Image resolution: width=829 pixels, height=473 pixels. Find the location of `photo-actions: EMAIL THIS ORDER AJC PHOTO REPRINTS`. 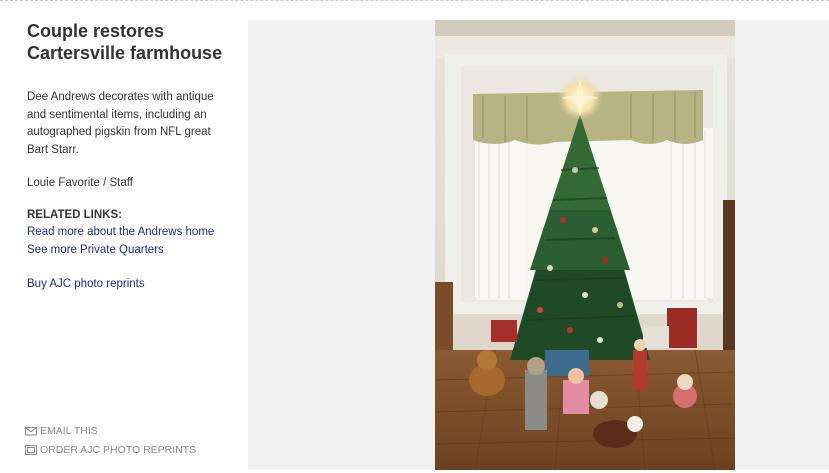

photo-actions: EMAIL THIS ORDER AJC PHOTO REPRINTS is located at coordinates (110, 440).